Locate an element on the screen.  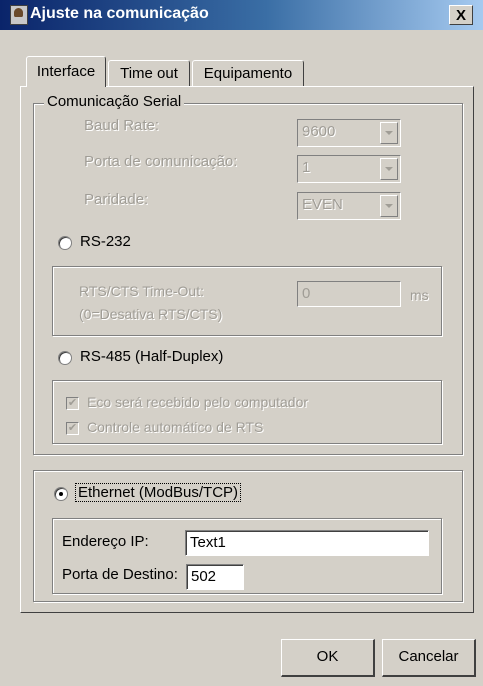
paridade-value: EVEN is located at coordinates (322, 204).